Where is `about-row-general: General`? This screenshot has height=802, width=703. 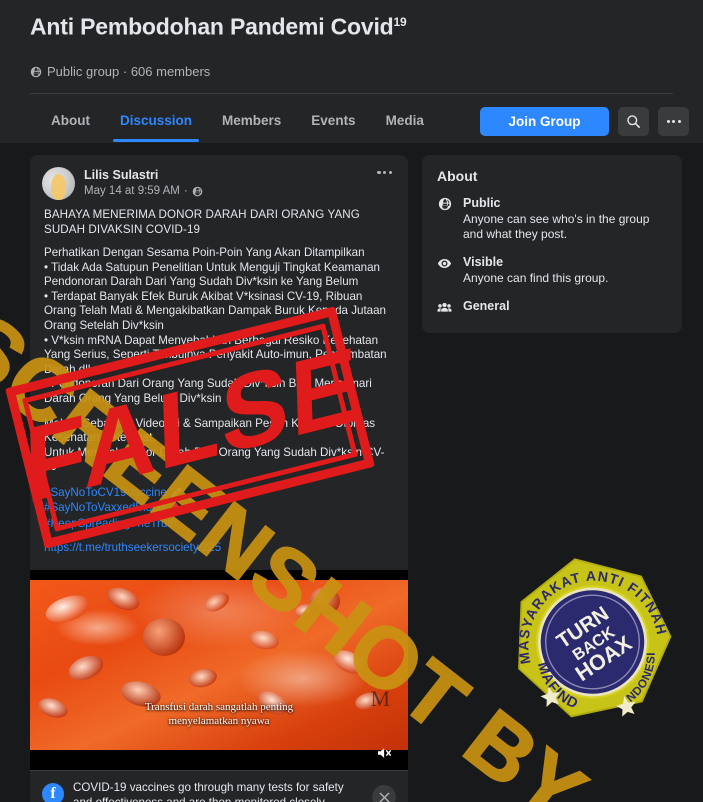
about-row-general: General is located at coordinates (552, 306).